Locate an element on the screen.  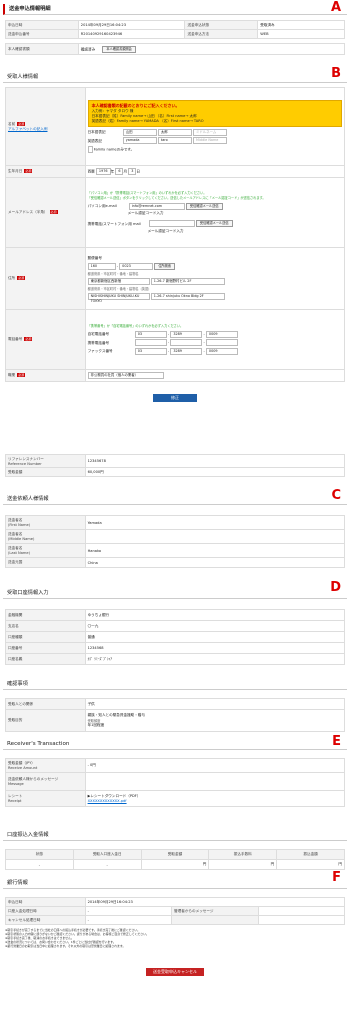
label: 日 is located at coordinates (138, 171).